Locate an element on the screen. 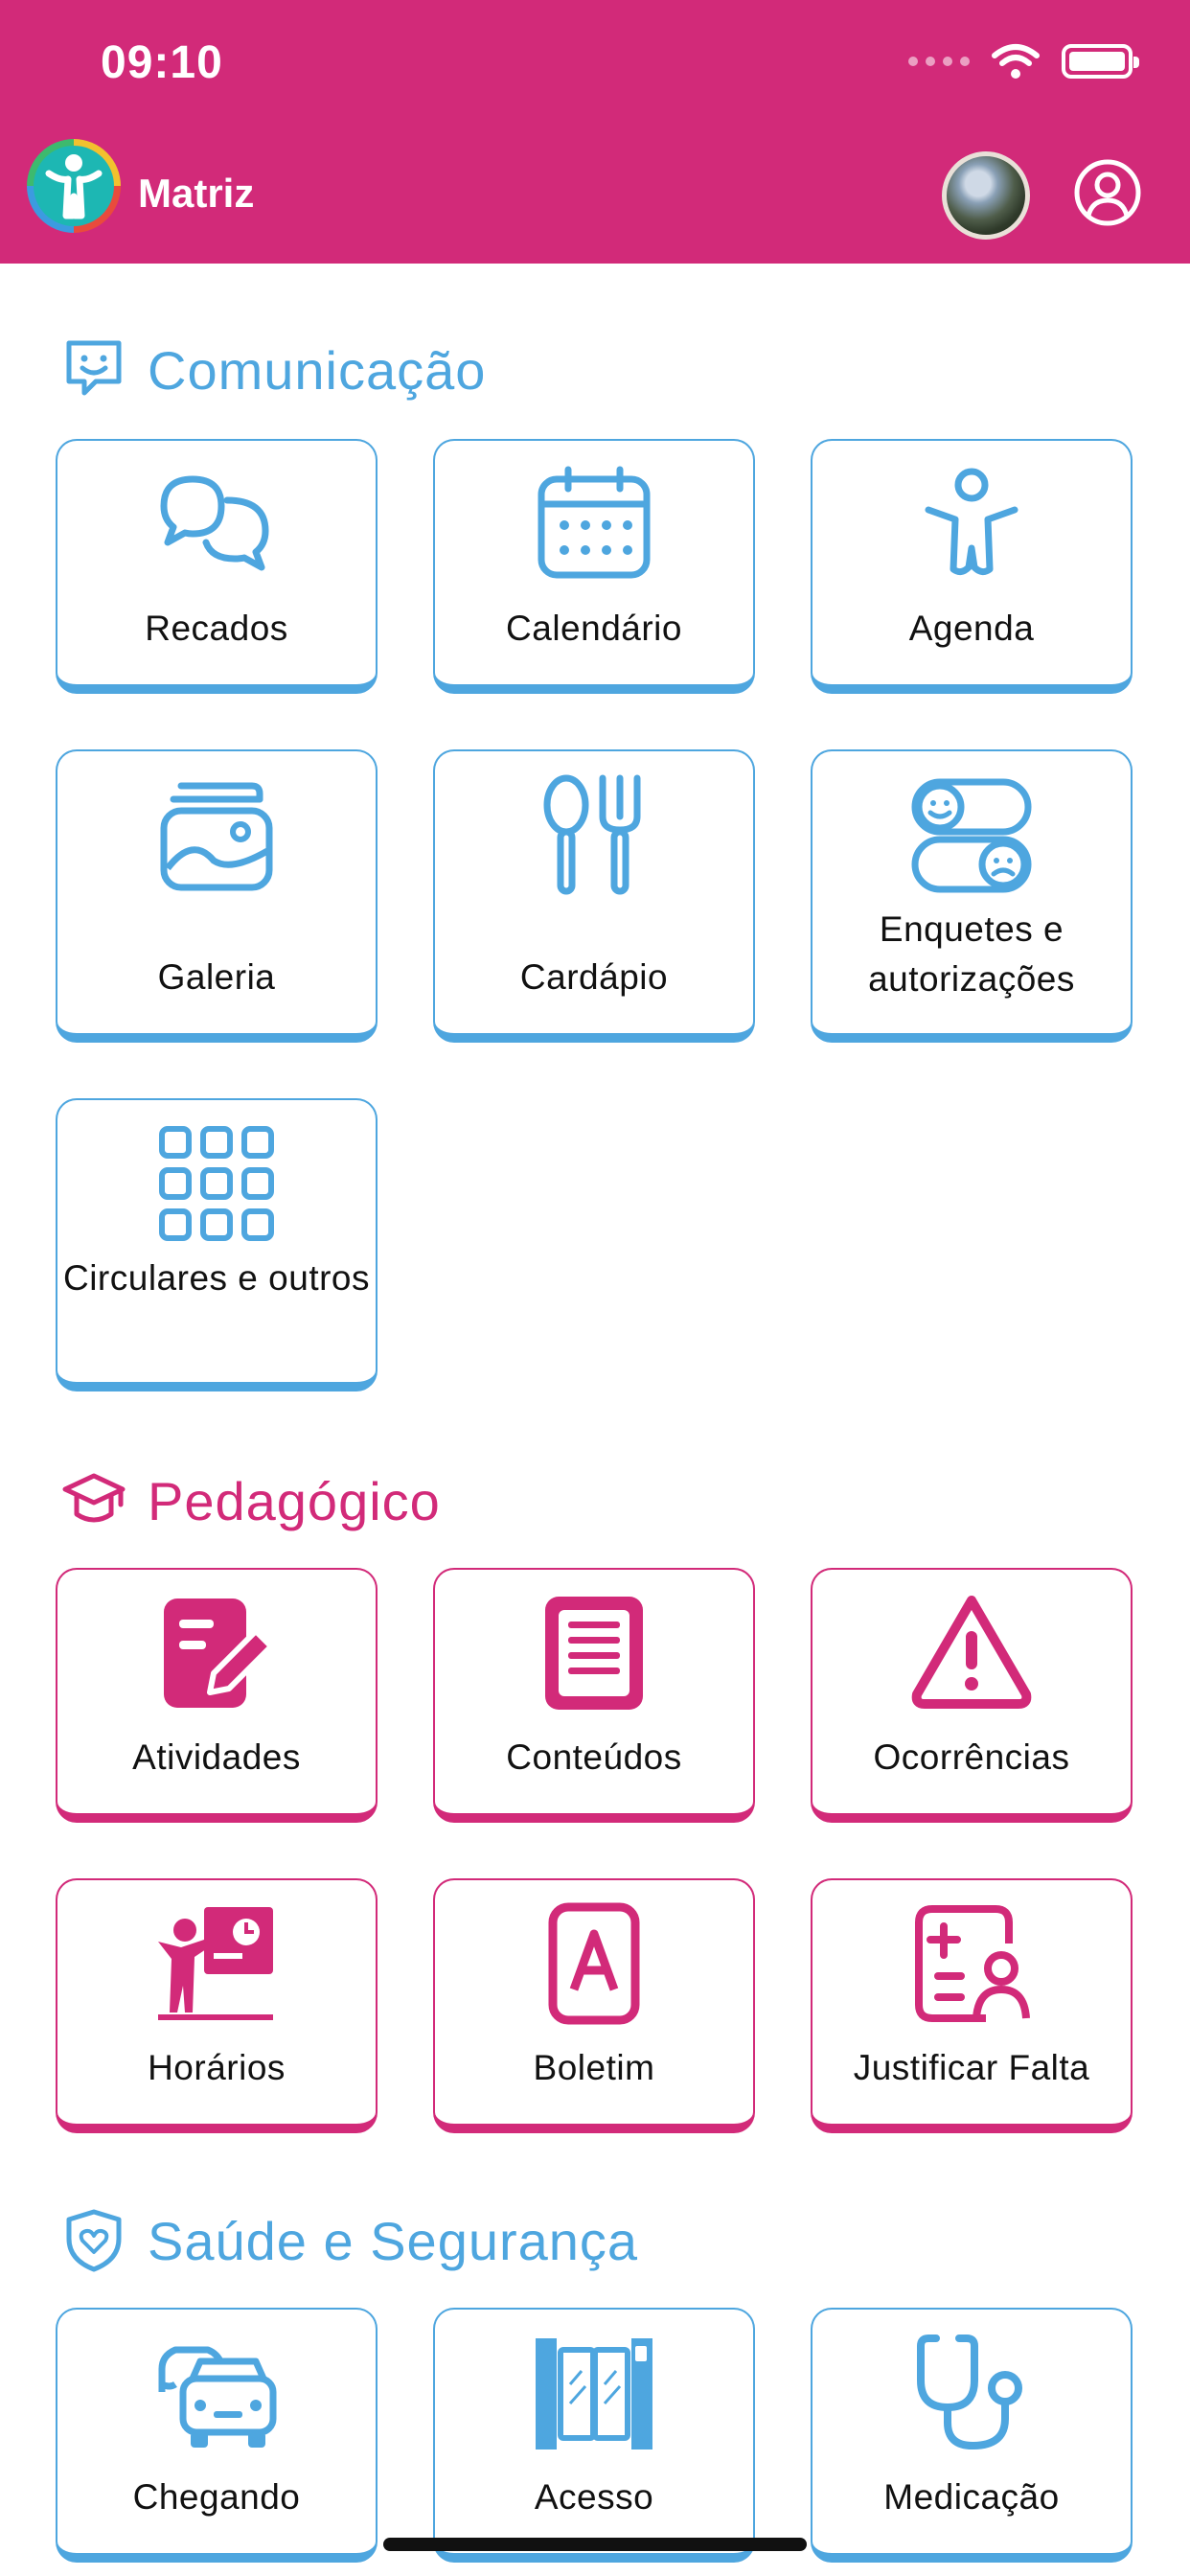  card-label: Agenda is located at coordinates (972, 628).